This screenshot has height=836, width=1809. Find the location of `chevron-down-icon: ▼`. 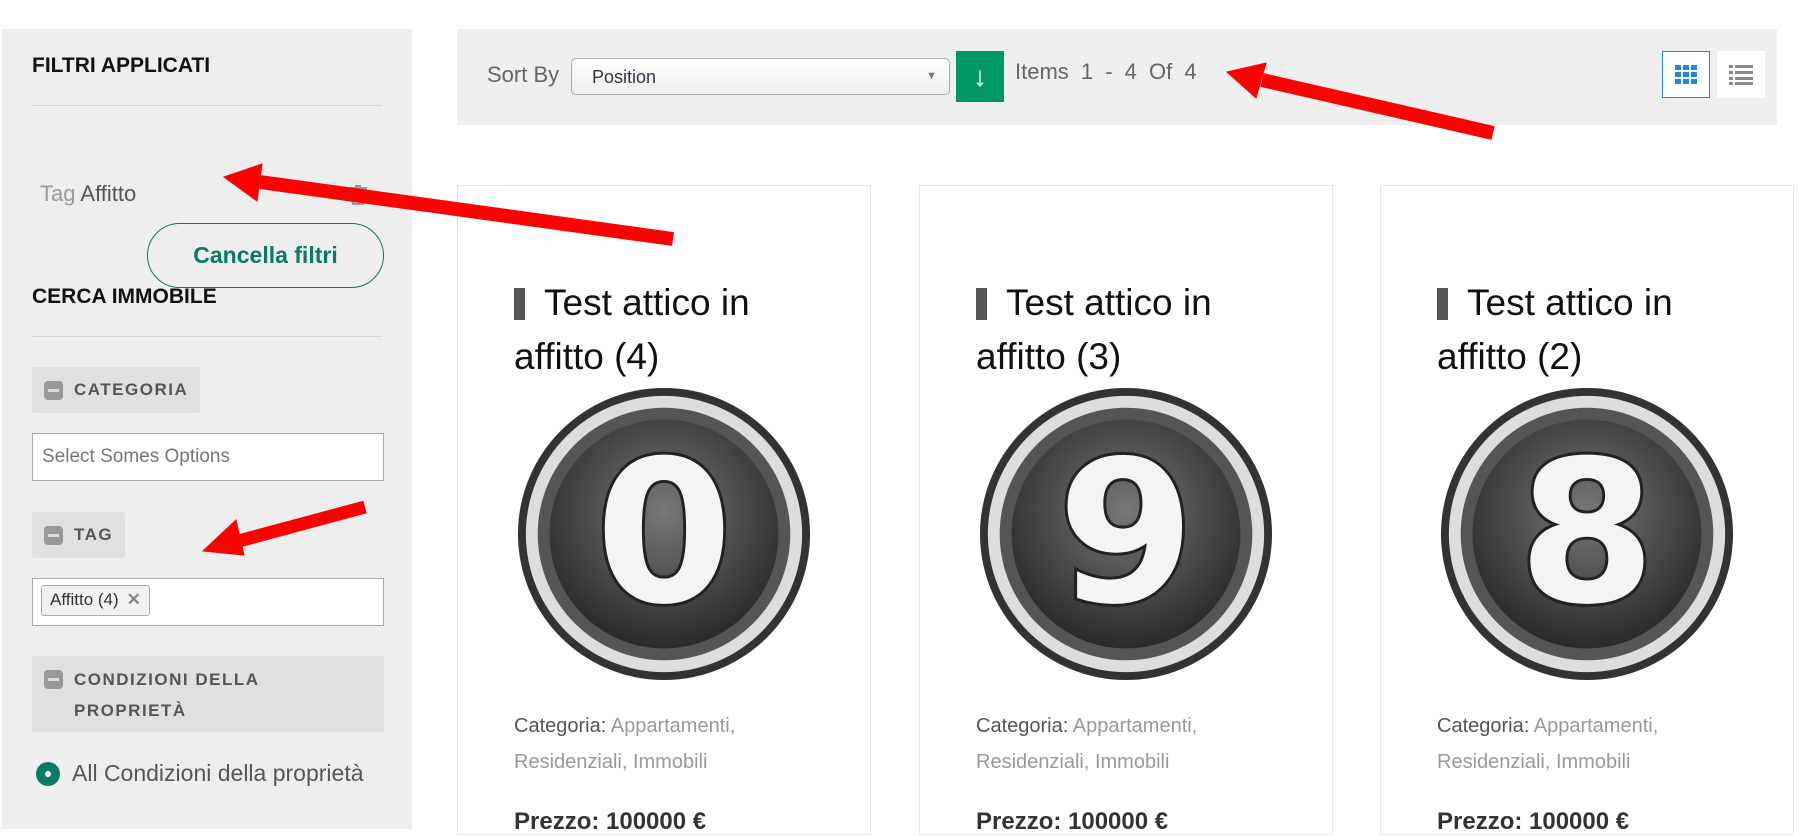

chevron-down-icon: ▼ is located at coordinates (931, 76).